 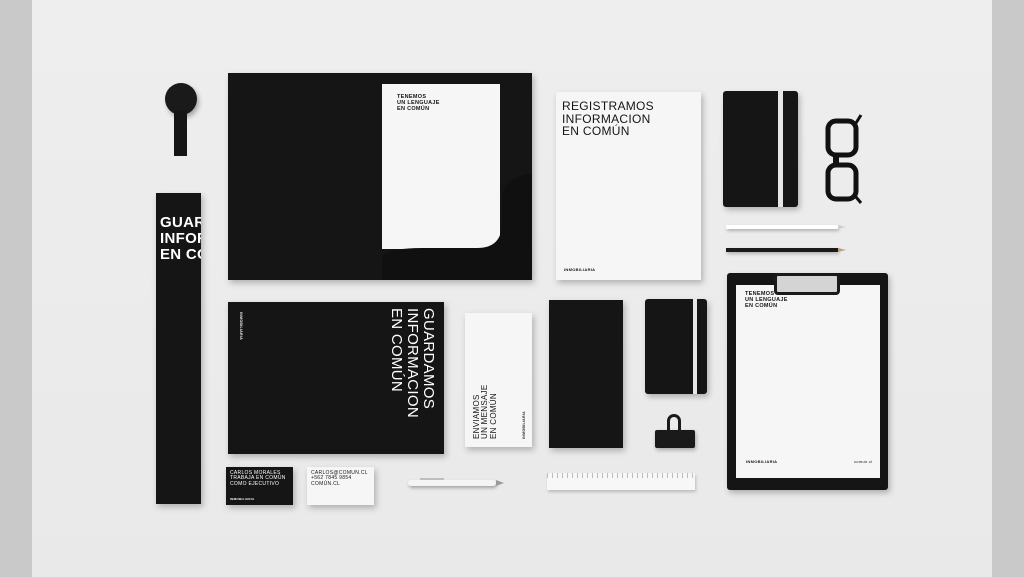 I want to click on clipboard-clip, so click(x=807, y=284).